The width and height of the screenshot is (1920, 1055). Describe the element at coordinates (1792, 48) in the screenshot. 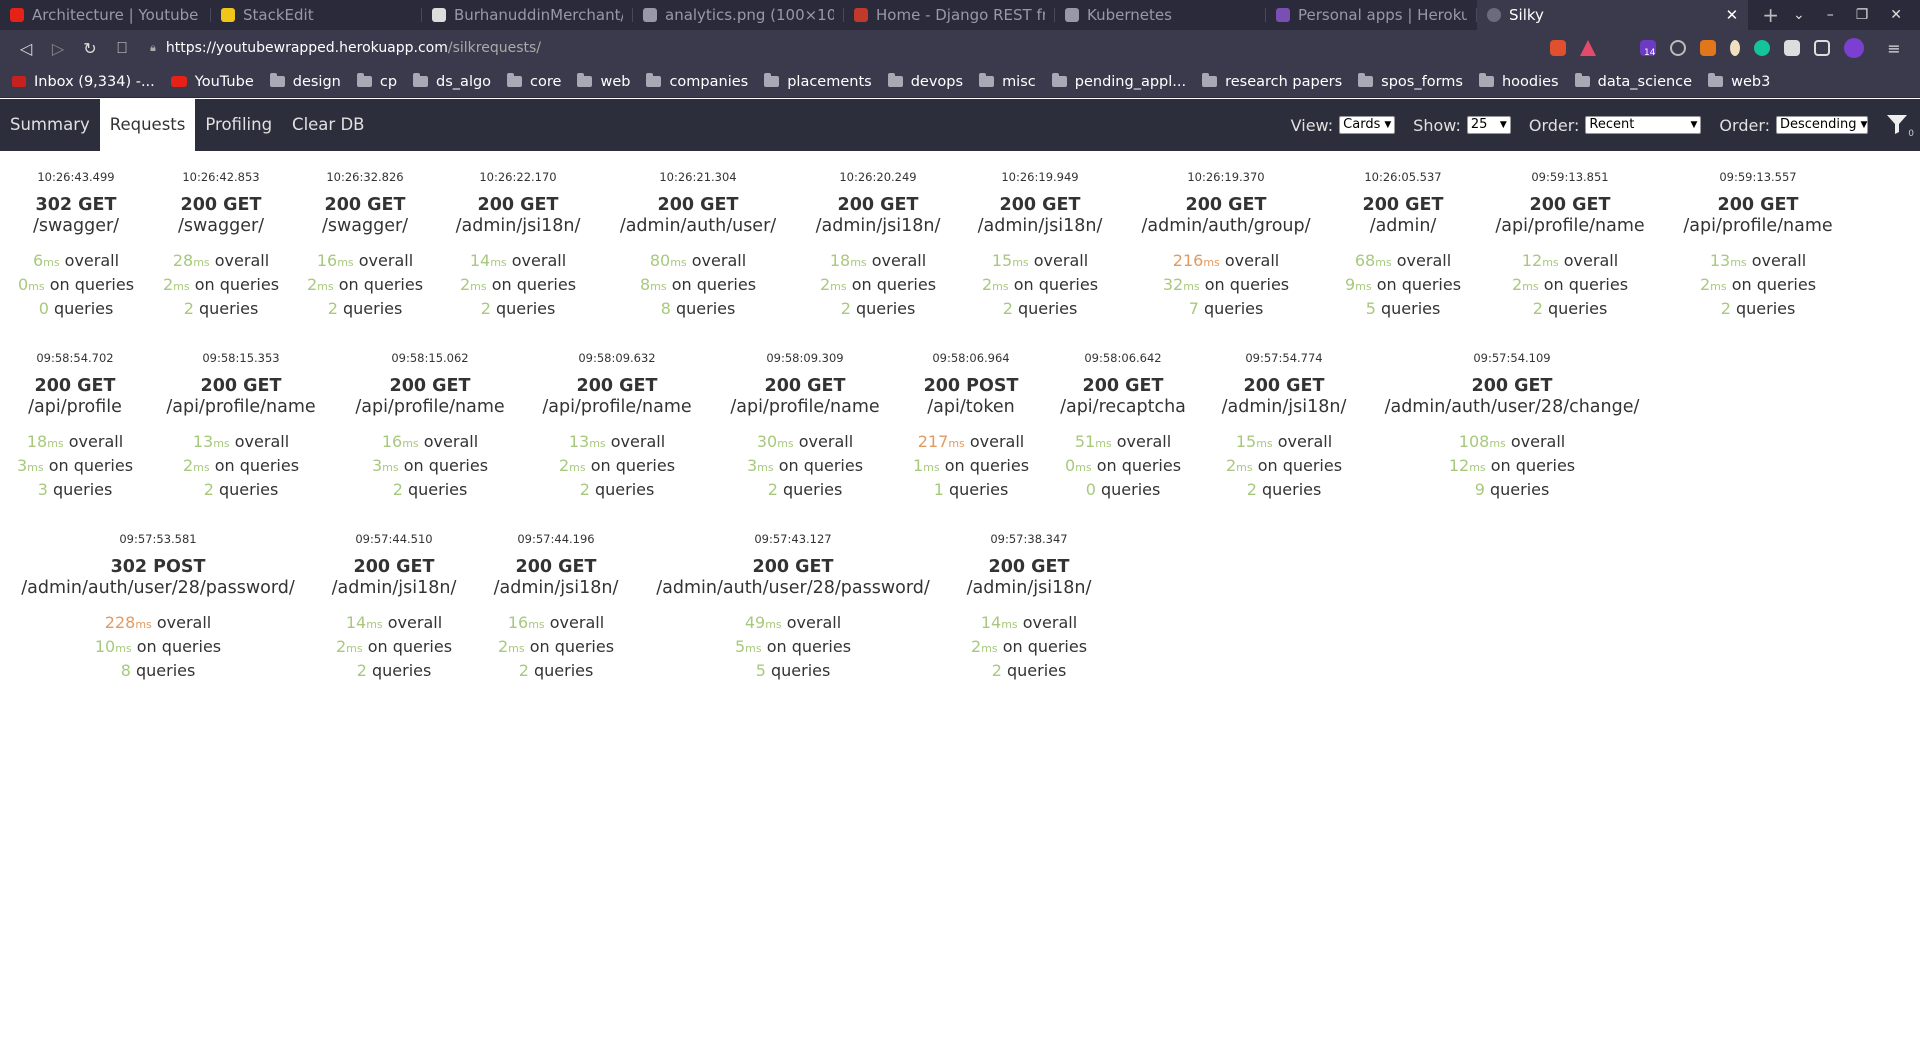

I see `puzzle-icon` at that location.